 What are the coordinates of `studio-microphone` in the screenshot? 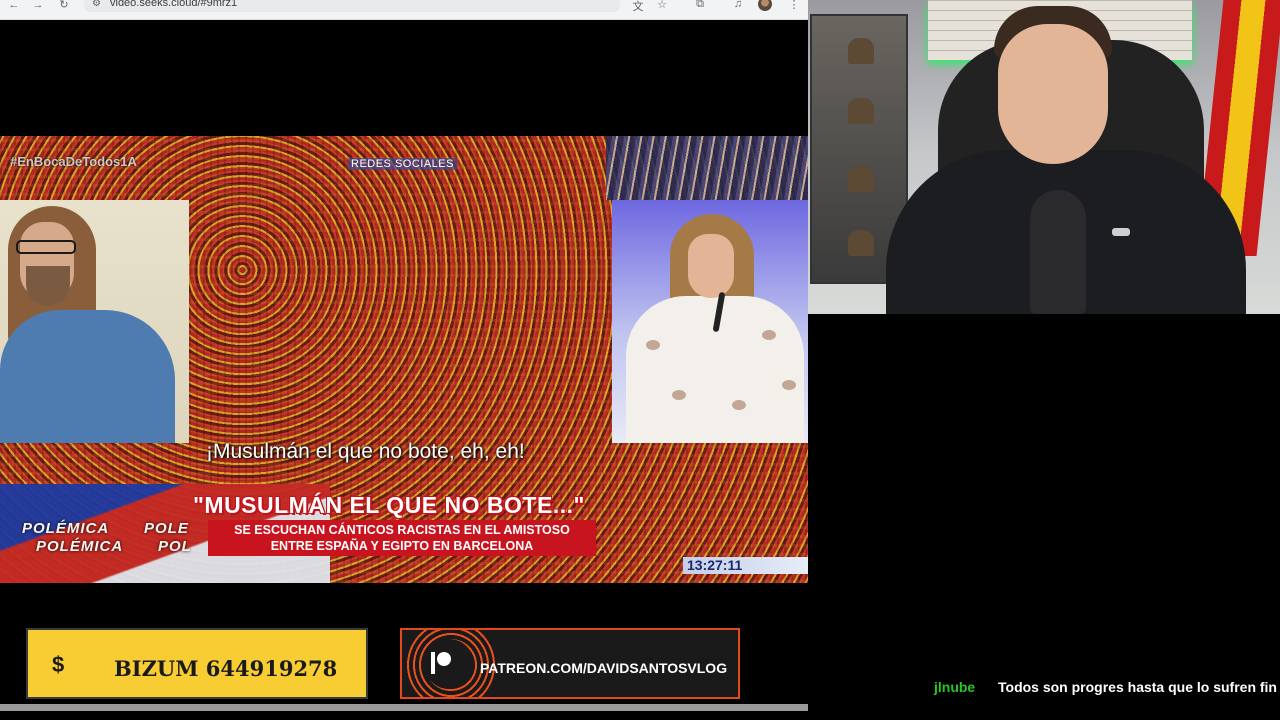 It's located at (1058, 252).